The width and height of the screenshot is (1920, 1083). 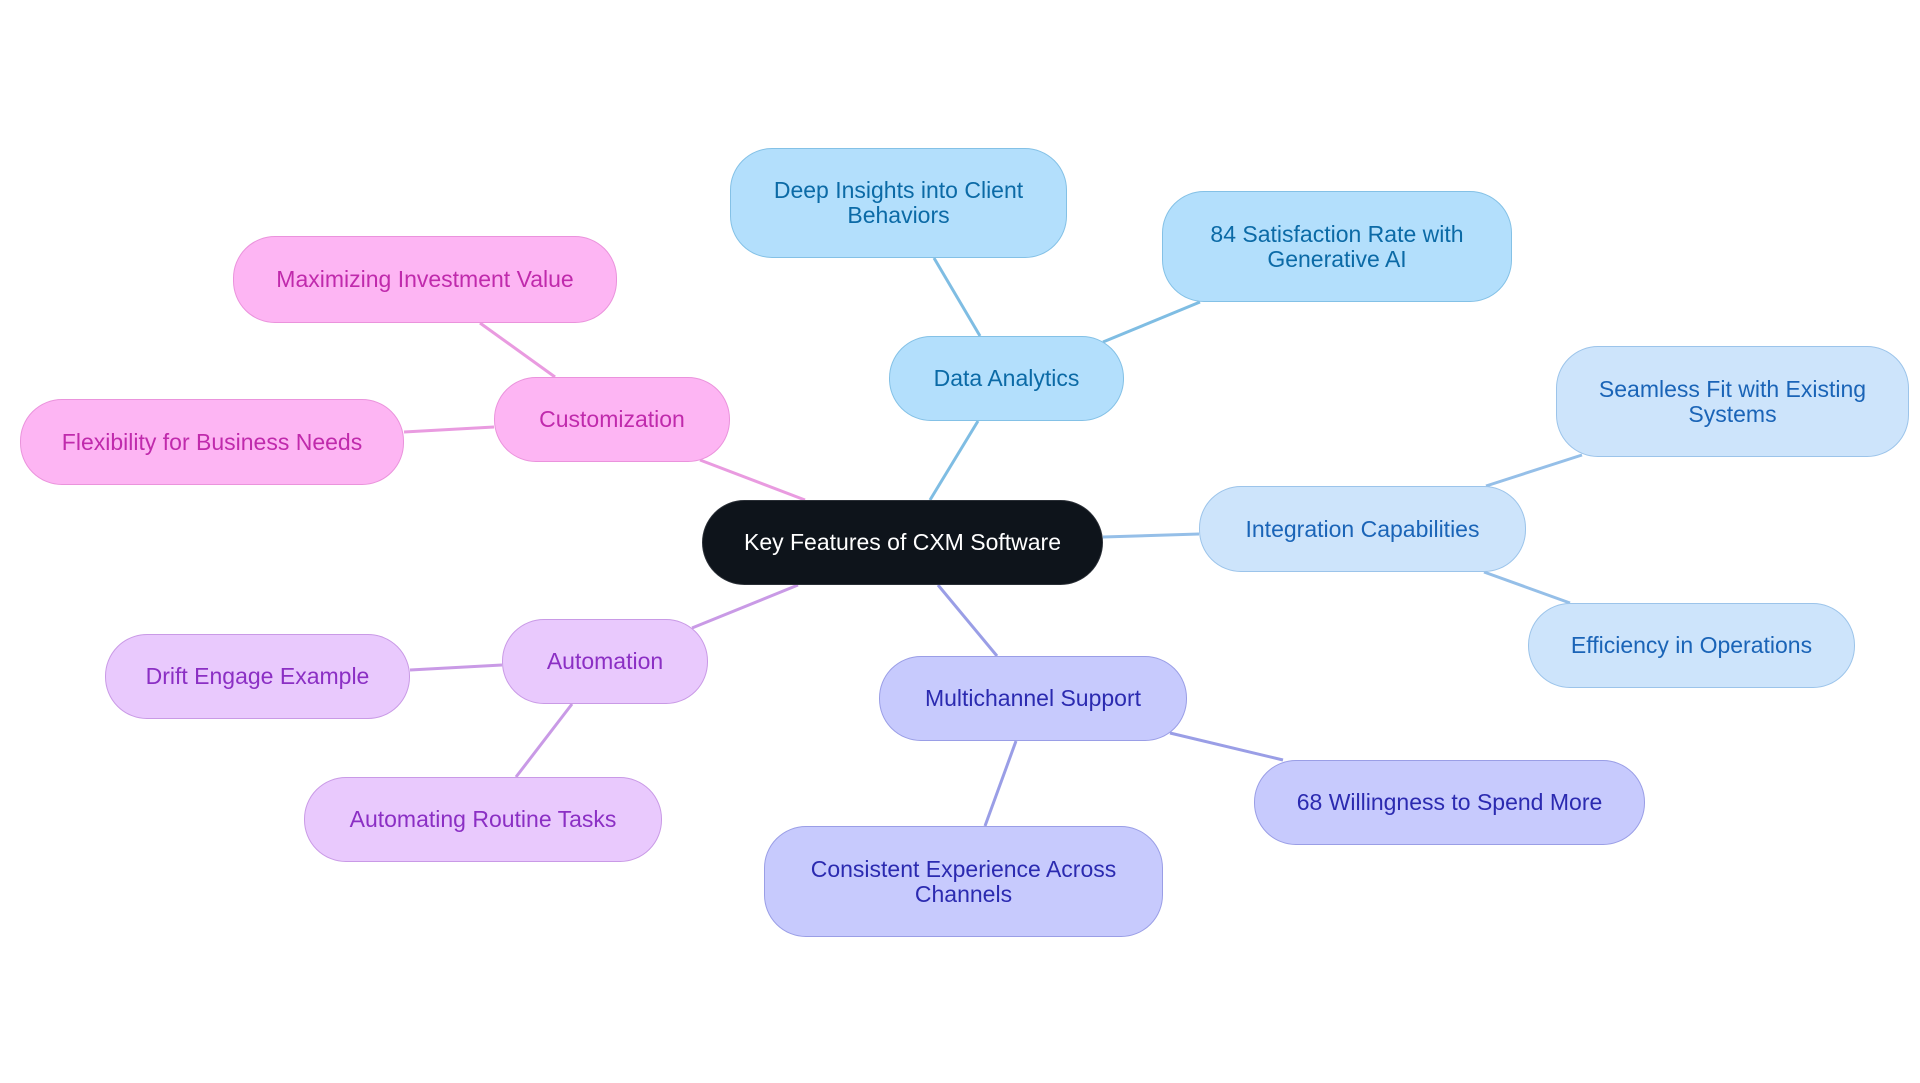 What do you see at coordinates (517, 350) in the screenshot?
I see `edge-customization-maximizing` at bounding box center [517, 350].